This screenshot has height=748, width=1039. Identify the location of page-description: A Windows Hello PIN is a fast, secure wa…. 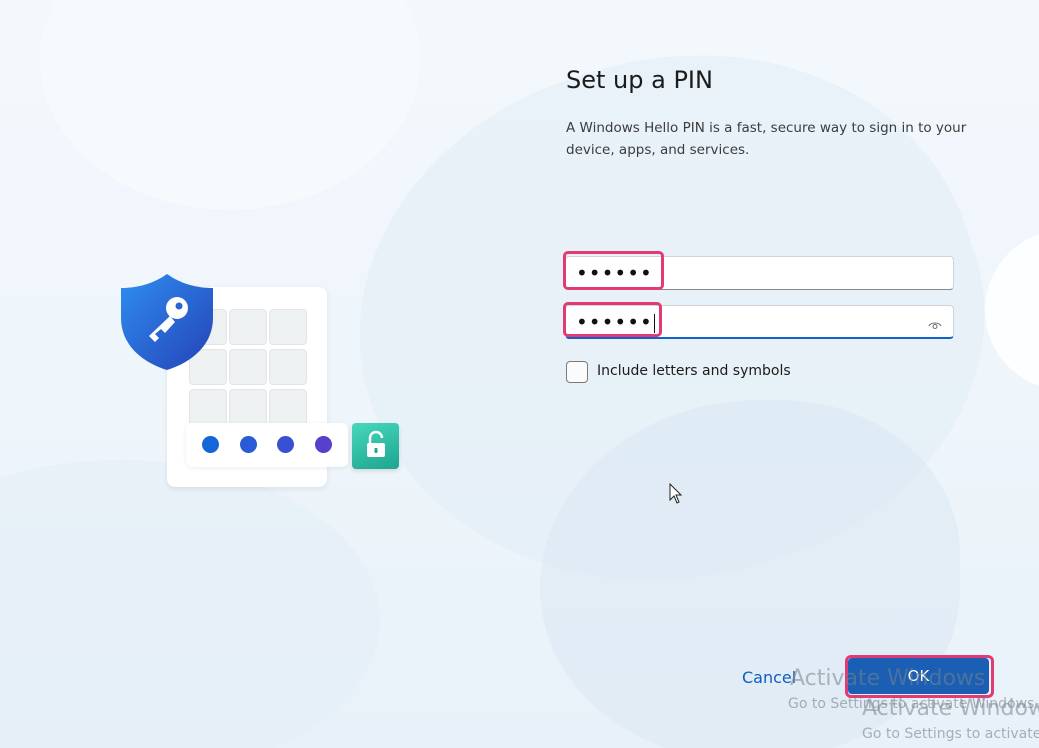
(766, 139).